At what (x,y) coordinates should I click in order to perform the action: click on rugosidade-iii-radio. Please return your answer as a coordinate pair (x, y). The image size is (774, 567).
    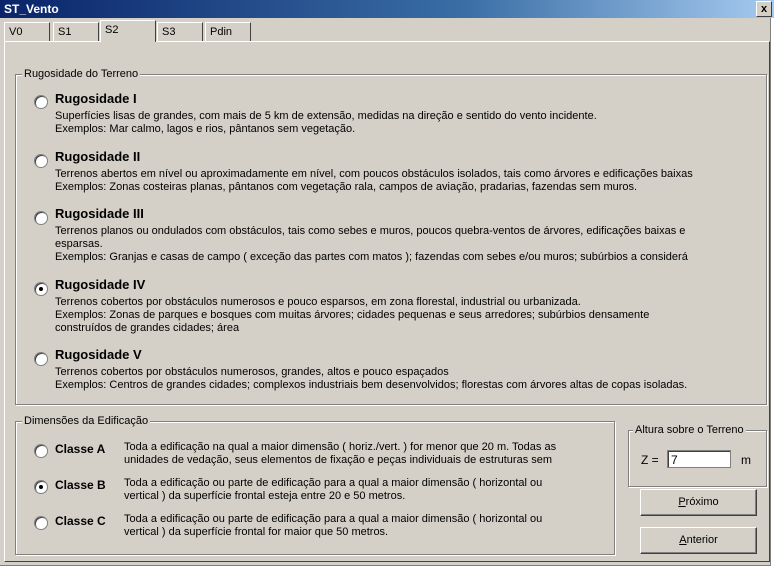
    Looking at the image, I should click on (41, 218).